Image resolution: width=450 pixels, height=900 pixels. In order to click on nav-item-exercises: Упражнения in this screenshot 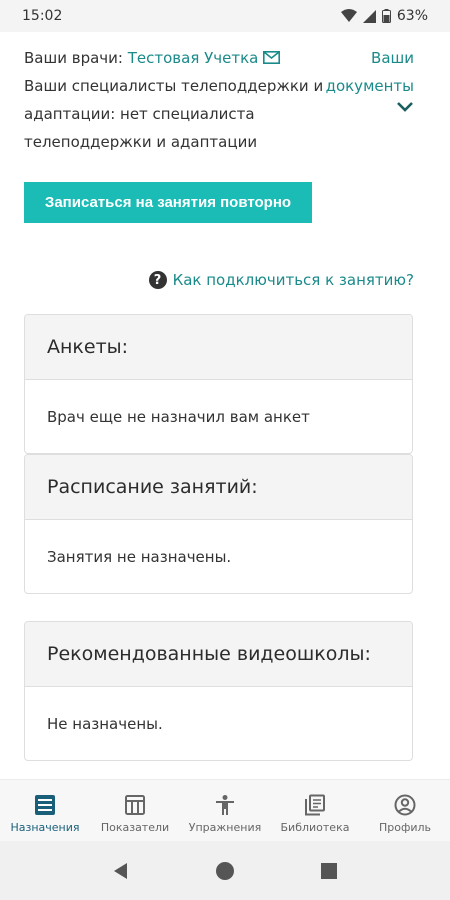, I will do `click(225, 814)`.